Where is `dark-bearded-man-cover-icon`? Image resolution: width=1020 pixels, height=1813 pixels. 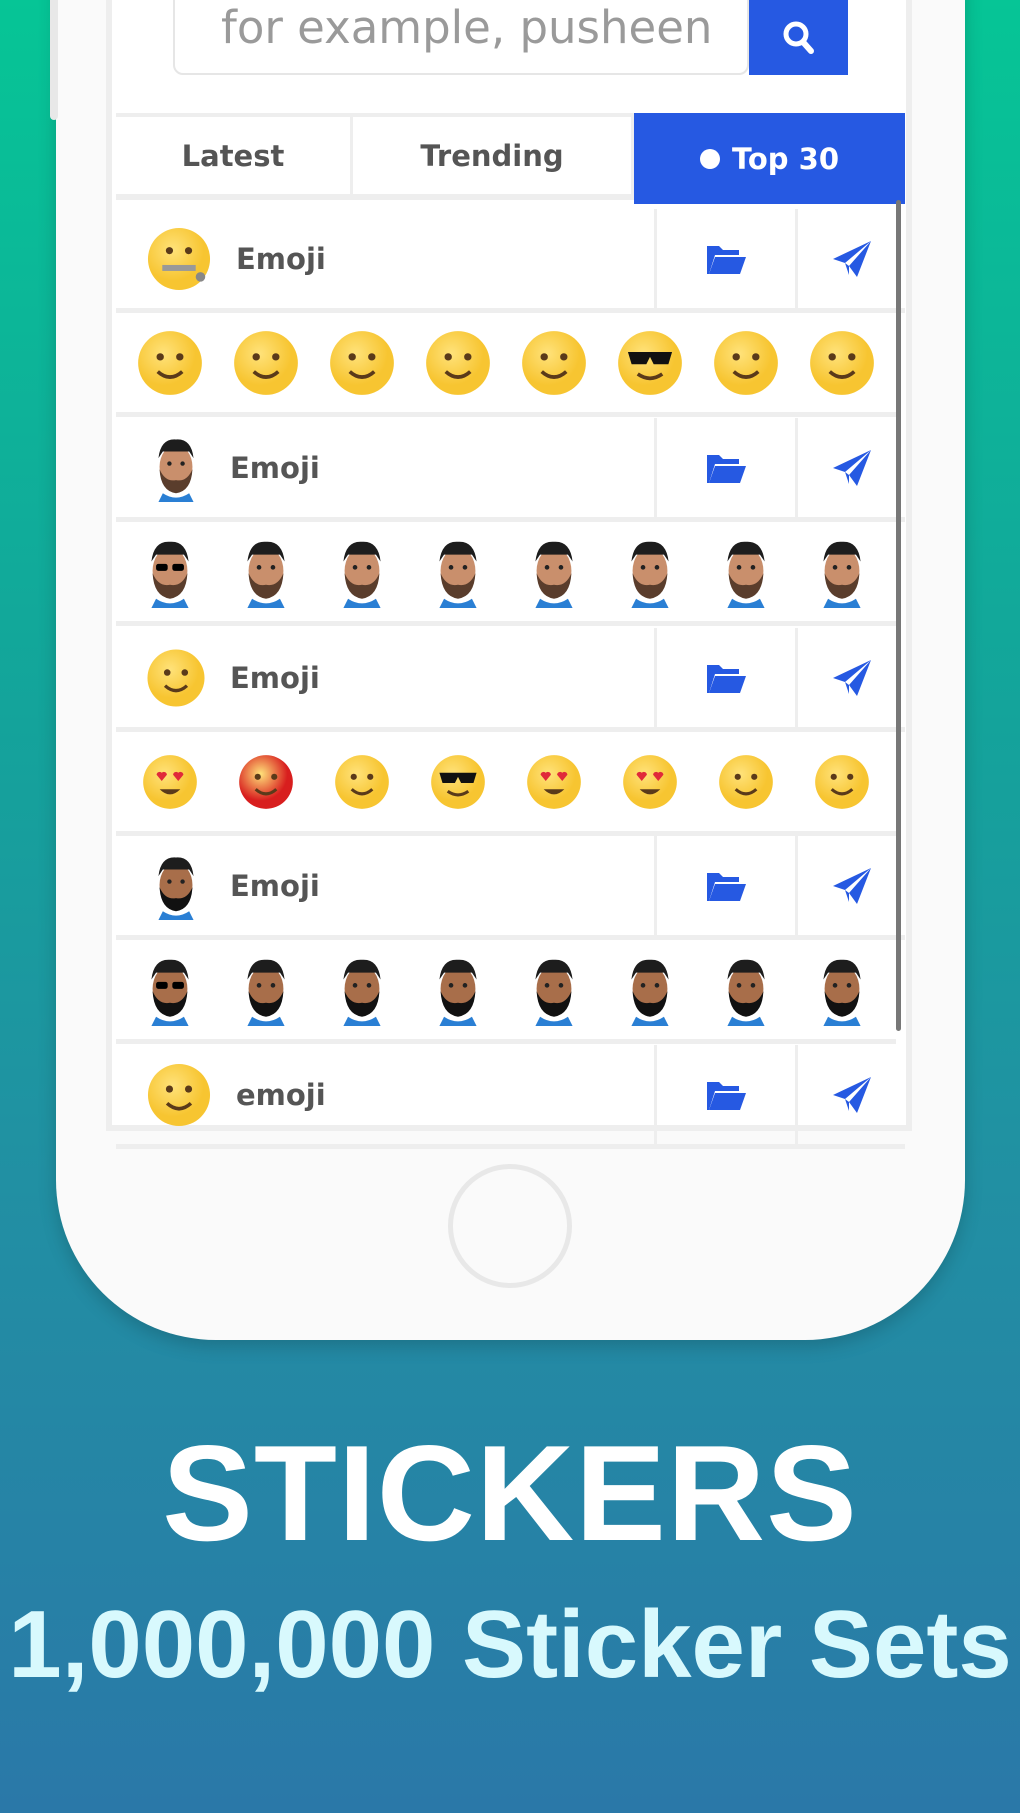
dark-bearded-man-cover-icon is located at coordinates (176, 886).